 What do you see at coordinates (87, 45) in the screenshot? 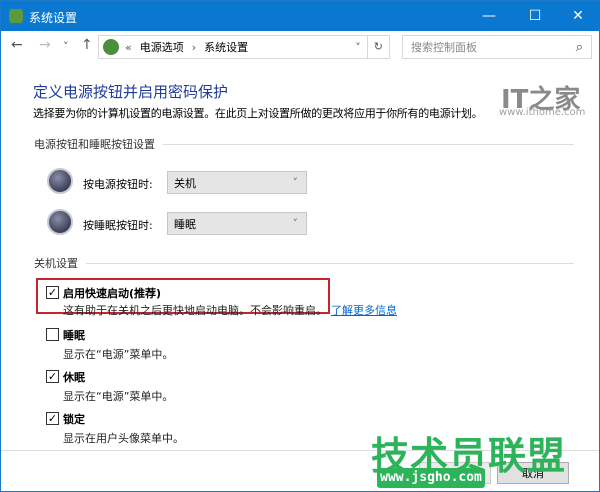
I see `up-button: ↑` at bounding box center [87, 45].